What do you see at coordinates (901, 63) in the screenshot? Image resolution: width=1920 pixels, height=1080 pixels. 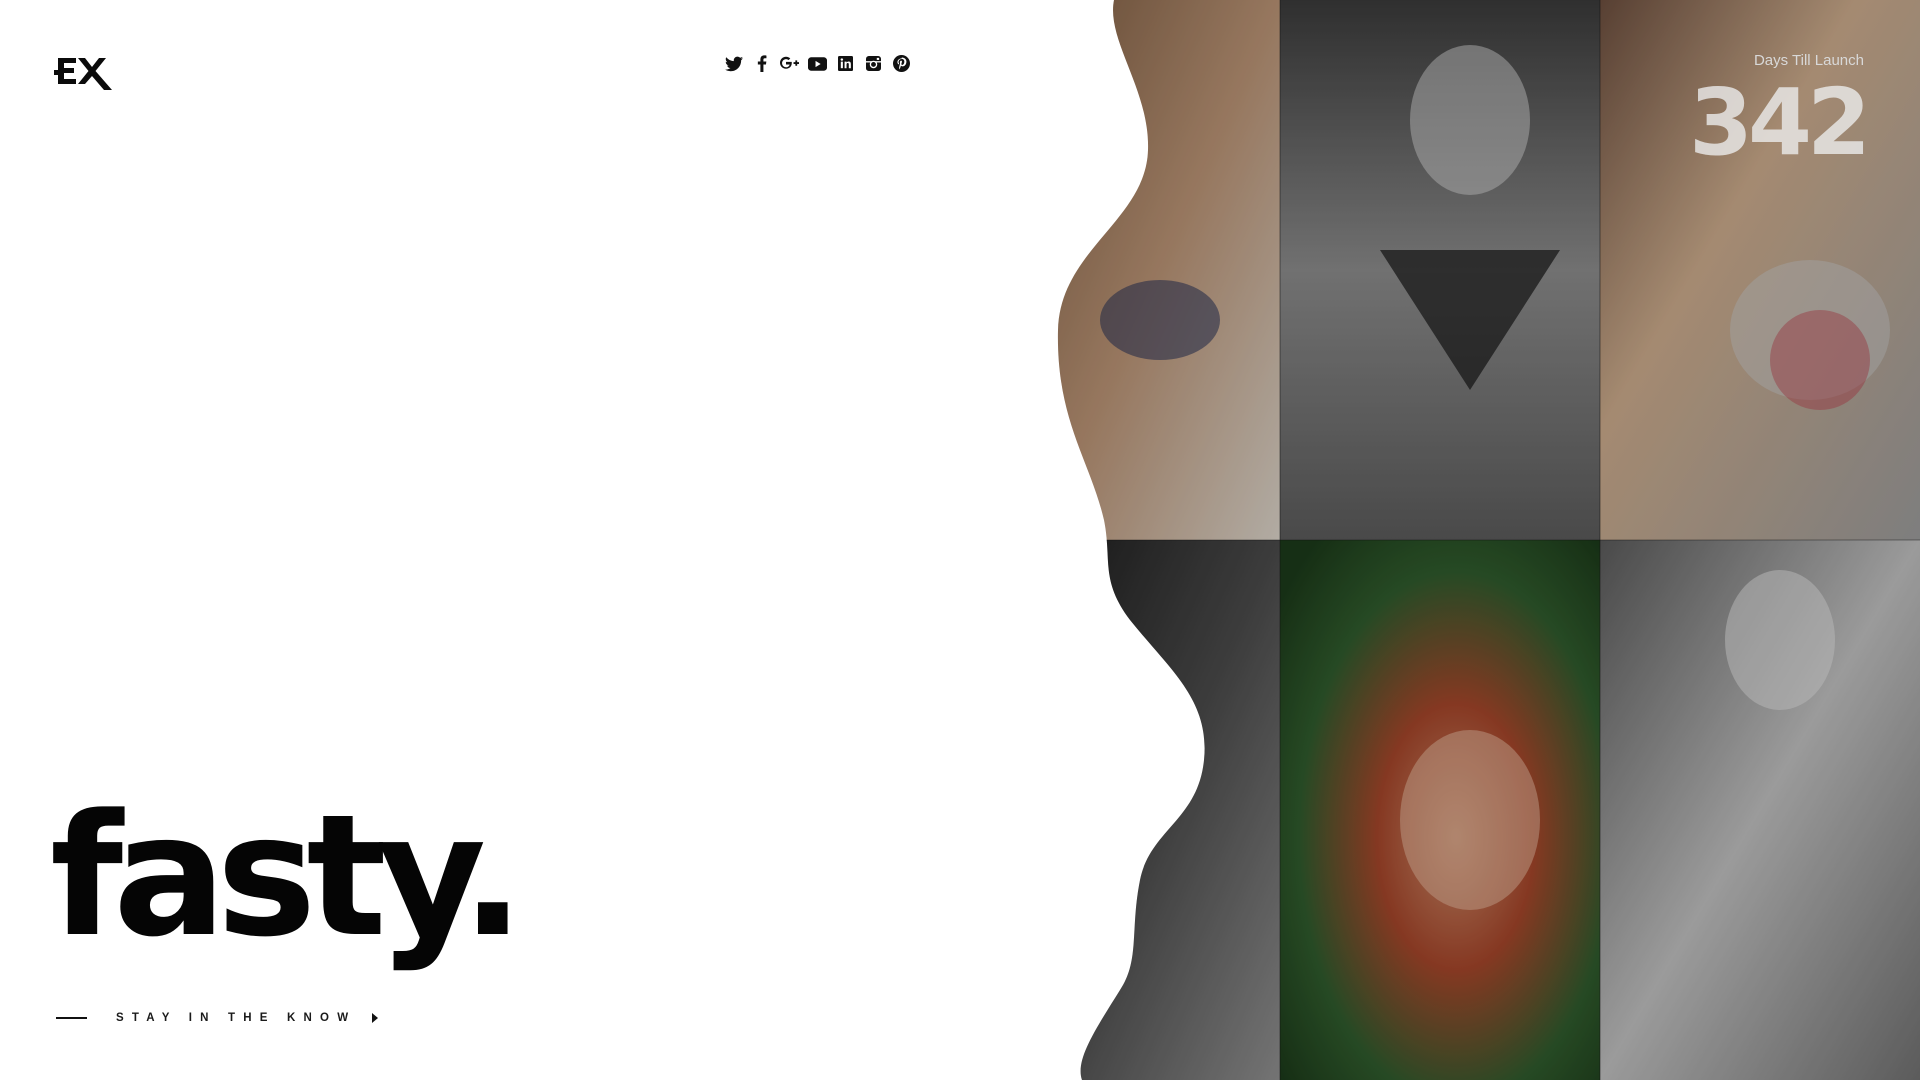 I see `pinterest-icon` at bounding box center [901, 63].